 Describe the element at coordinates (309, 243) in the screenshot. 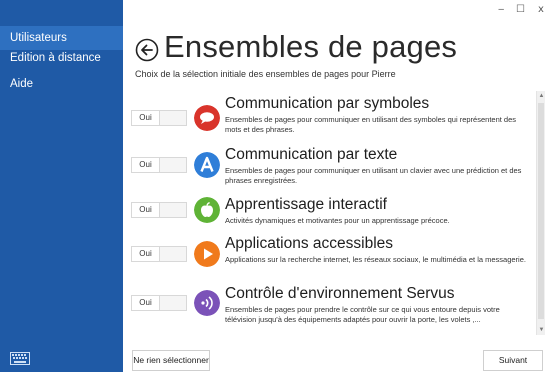

I see `pageset-title: Applications accessibles` at that location.